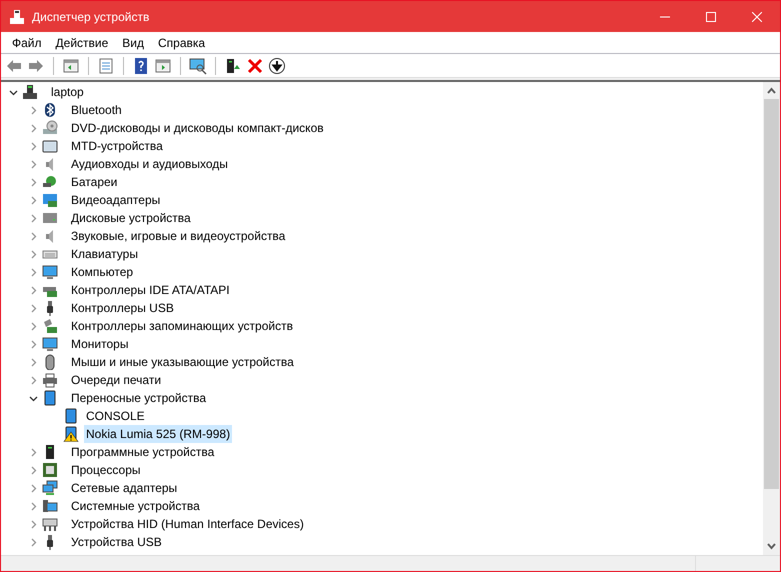  Describe the element at coordinates (50, 470) in the screenshot. I see `processor-chip-icon` at that location.